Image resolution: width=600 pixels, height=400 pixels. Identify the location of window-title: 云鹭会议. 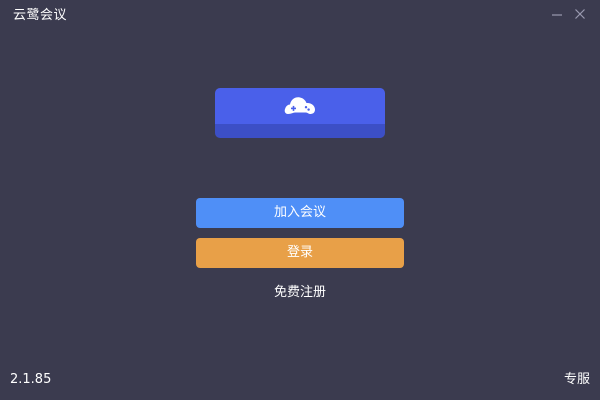
(40, 15).